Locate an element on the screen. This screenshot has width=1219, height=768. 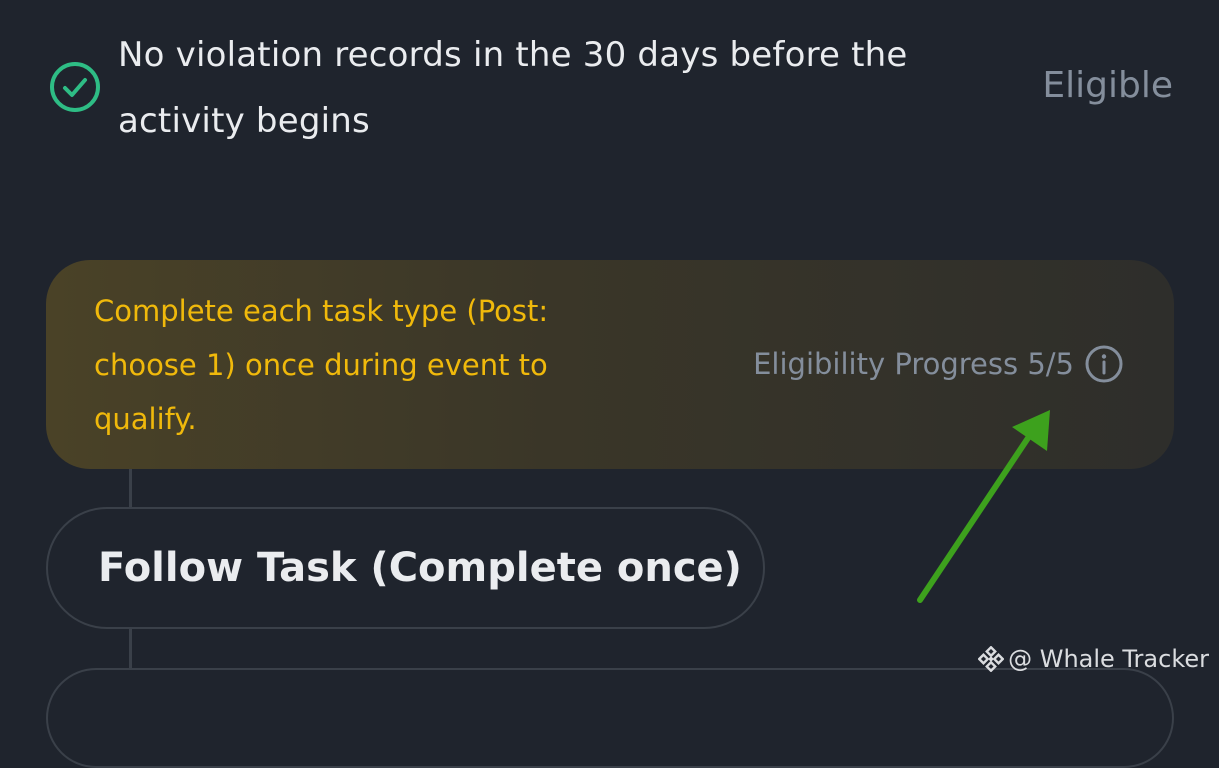
info-icon is located at coordinates (1104, 364).